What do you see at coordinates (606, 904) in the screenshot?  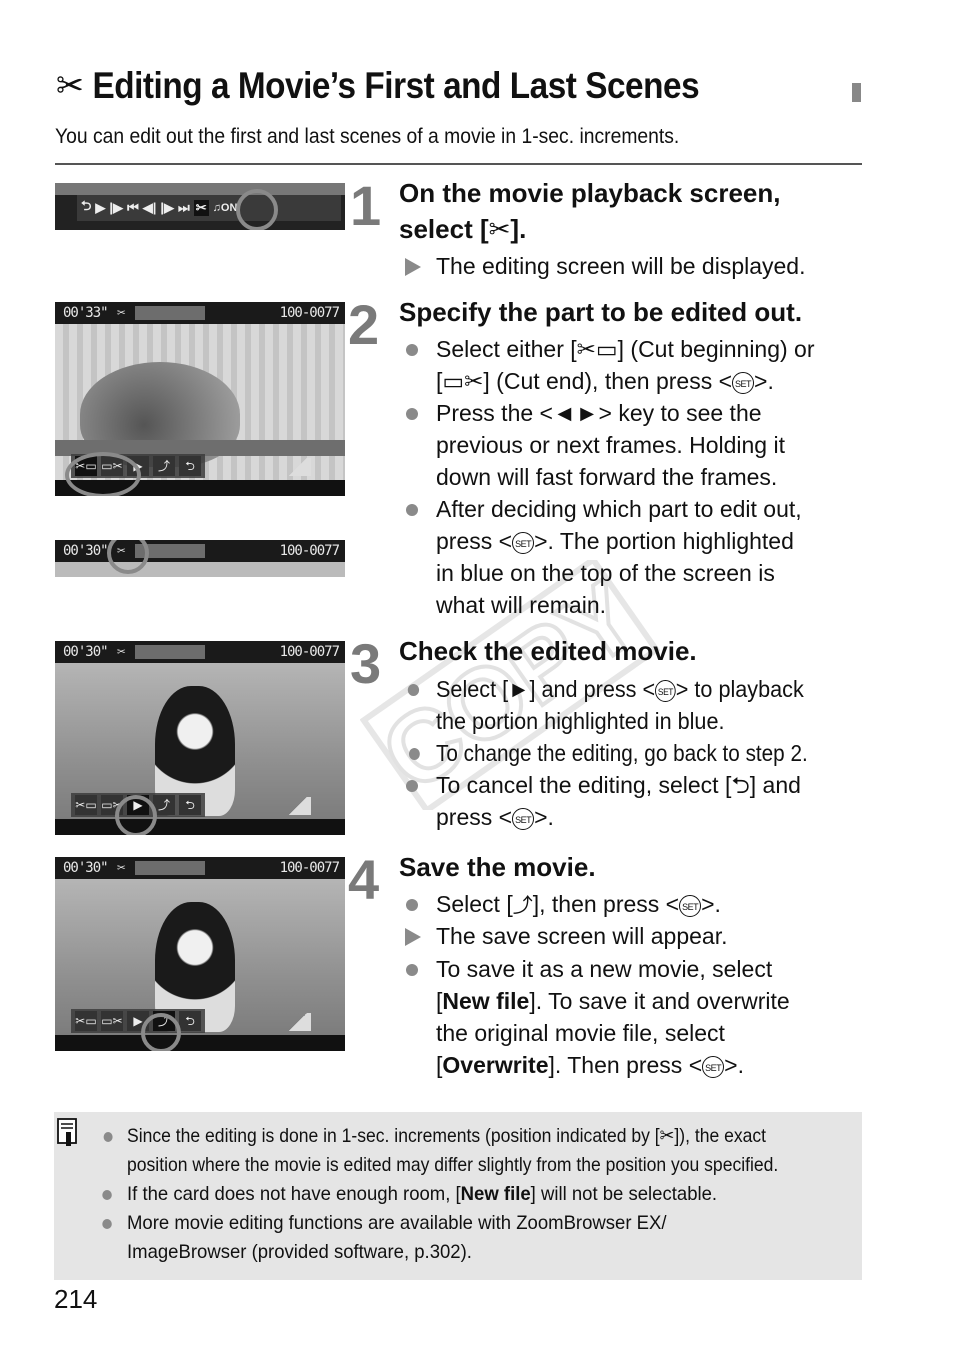 I see `text: ], then press <` at bounding box center [606, 904].